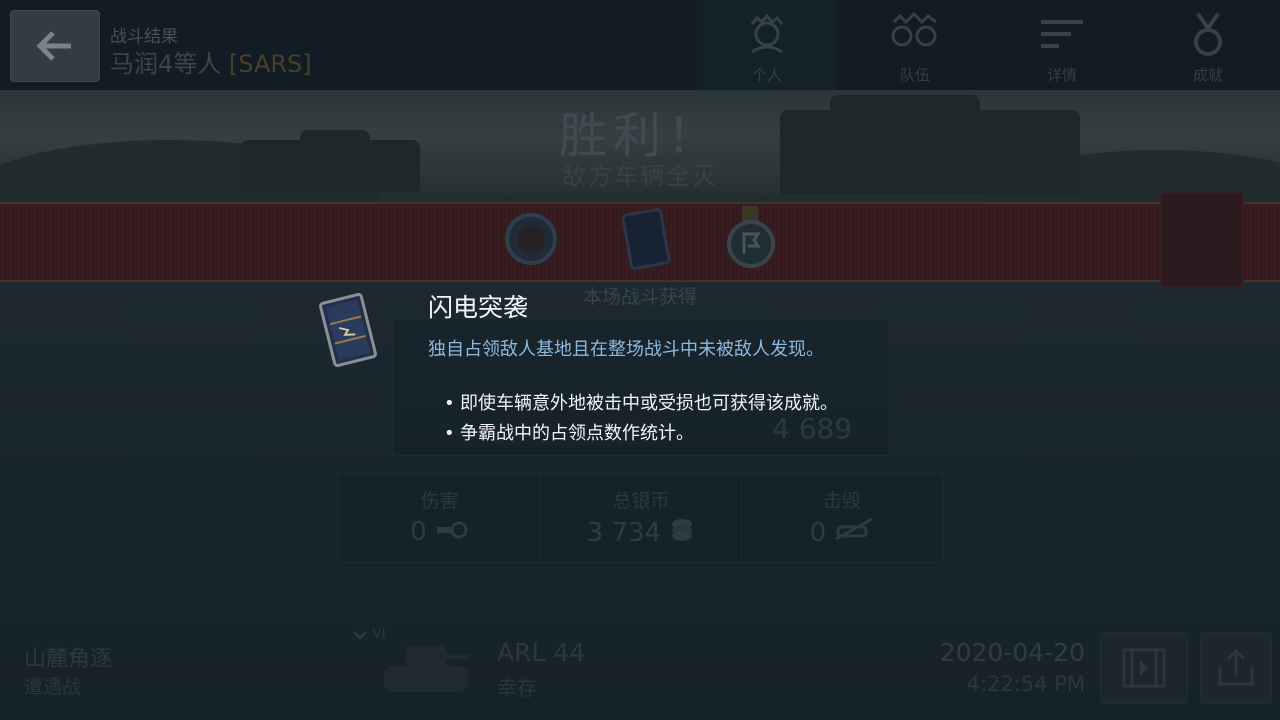 The height and width of the screenshot is (720, 1280). I want to click on achievement-note: • 争霸战中的占领点数作统计。, so click(569, 433).